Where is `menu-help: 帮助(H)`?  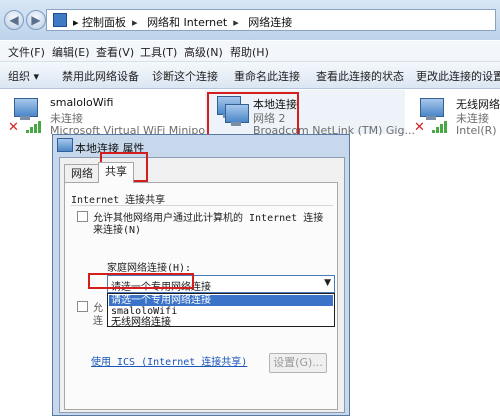
menu-help: 帮助(H) is located at coordinates (249, 52).